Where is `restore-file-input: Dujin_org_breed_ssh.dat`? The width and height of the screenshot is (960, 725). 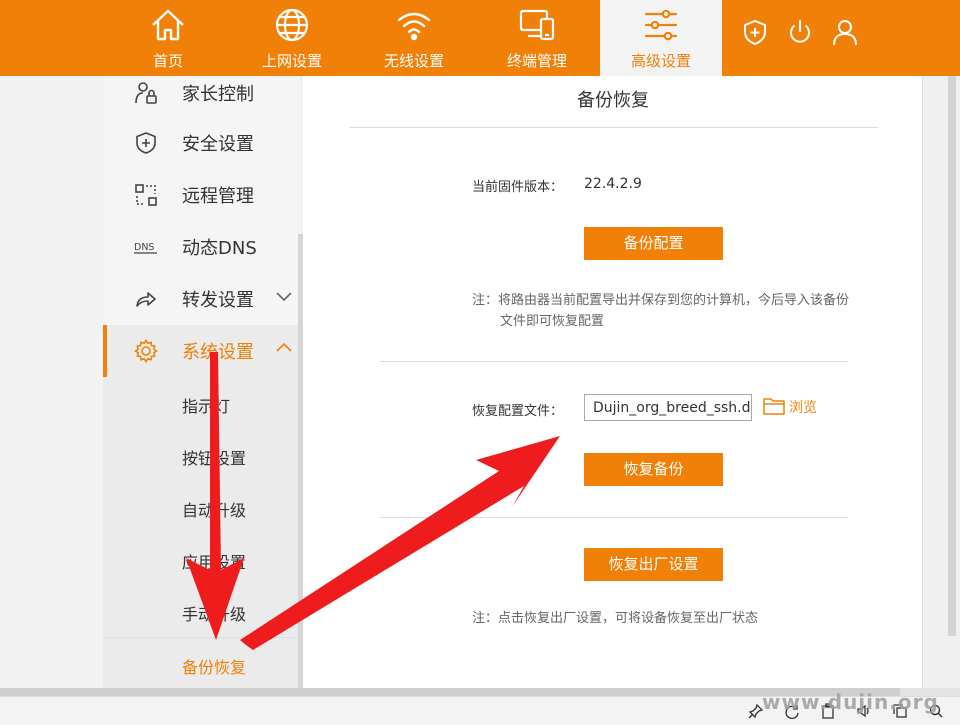
restore-file-input: Dujin_org_breed_ssh.dat is located at coordinates (668, 407).